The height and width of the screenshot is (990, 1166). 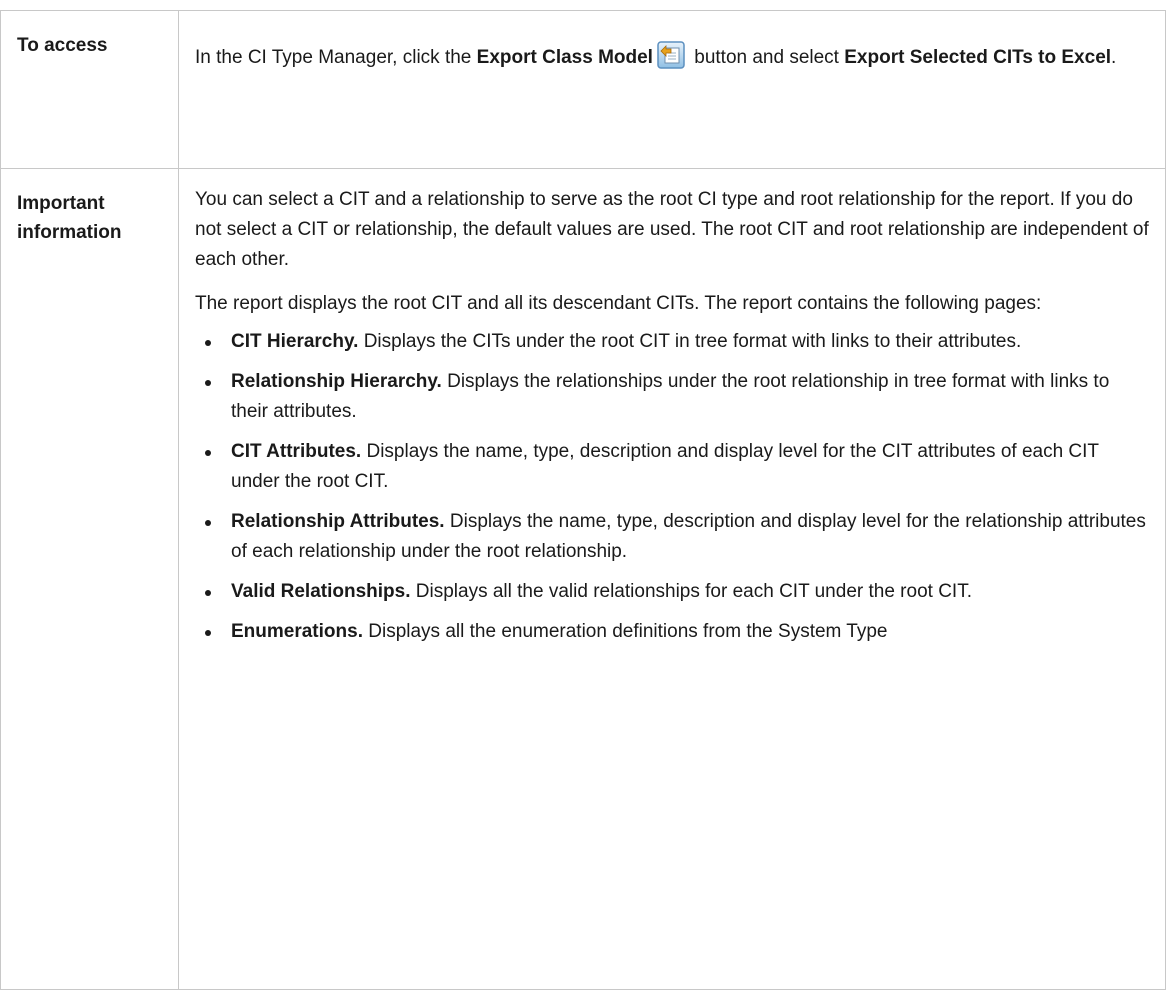 What do you see at coordinates (564, 57) in the screenshot?
I see `export-class-model-label: Export Class Model` at bounding box center [564, 57].